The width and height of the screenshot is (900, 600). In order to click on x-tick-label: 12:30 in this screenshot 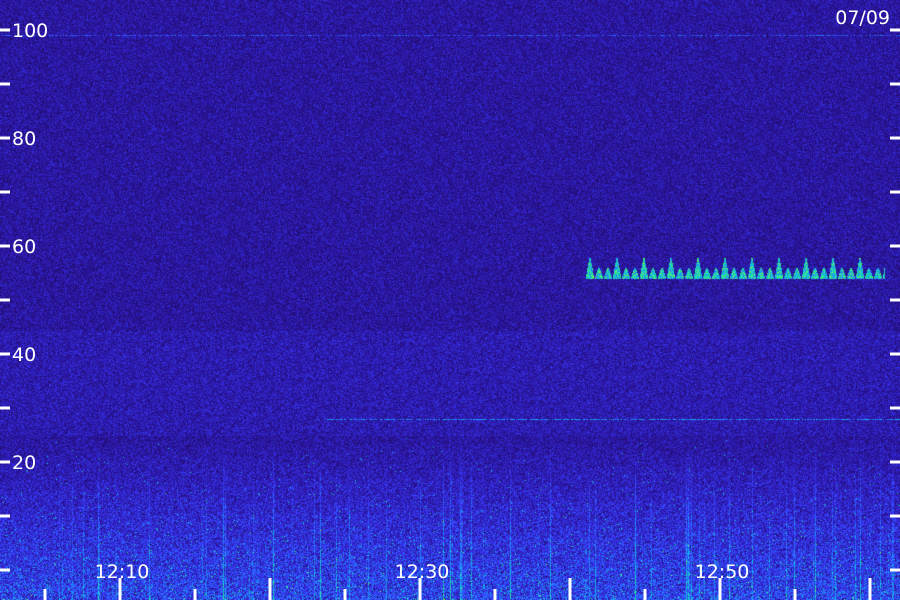, I will do `click(422, 572)`.